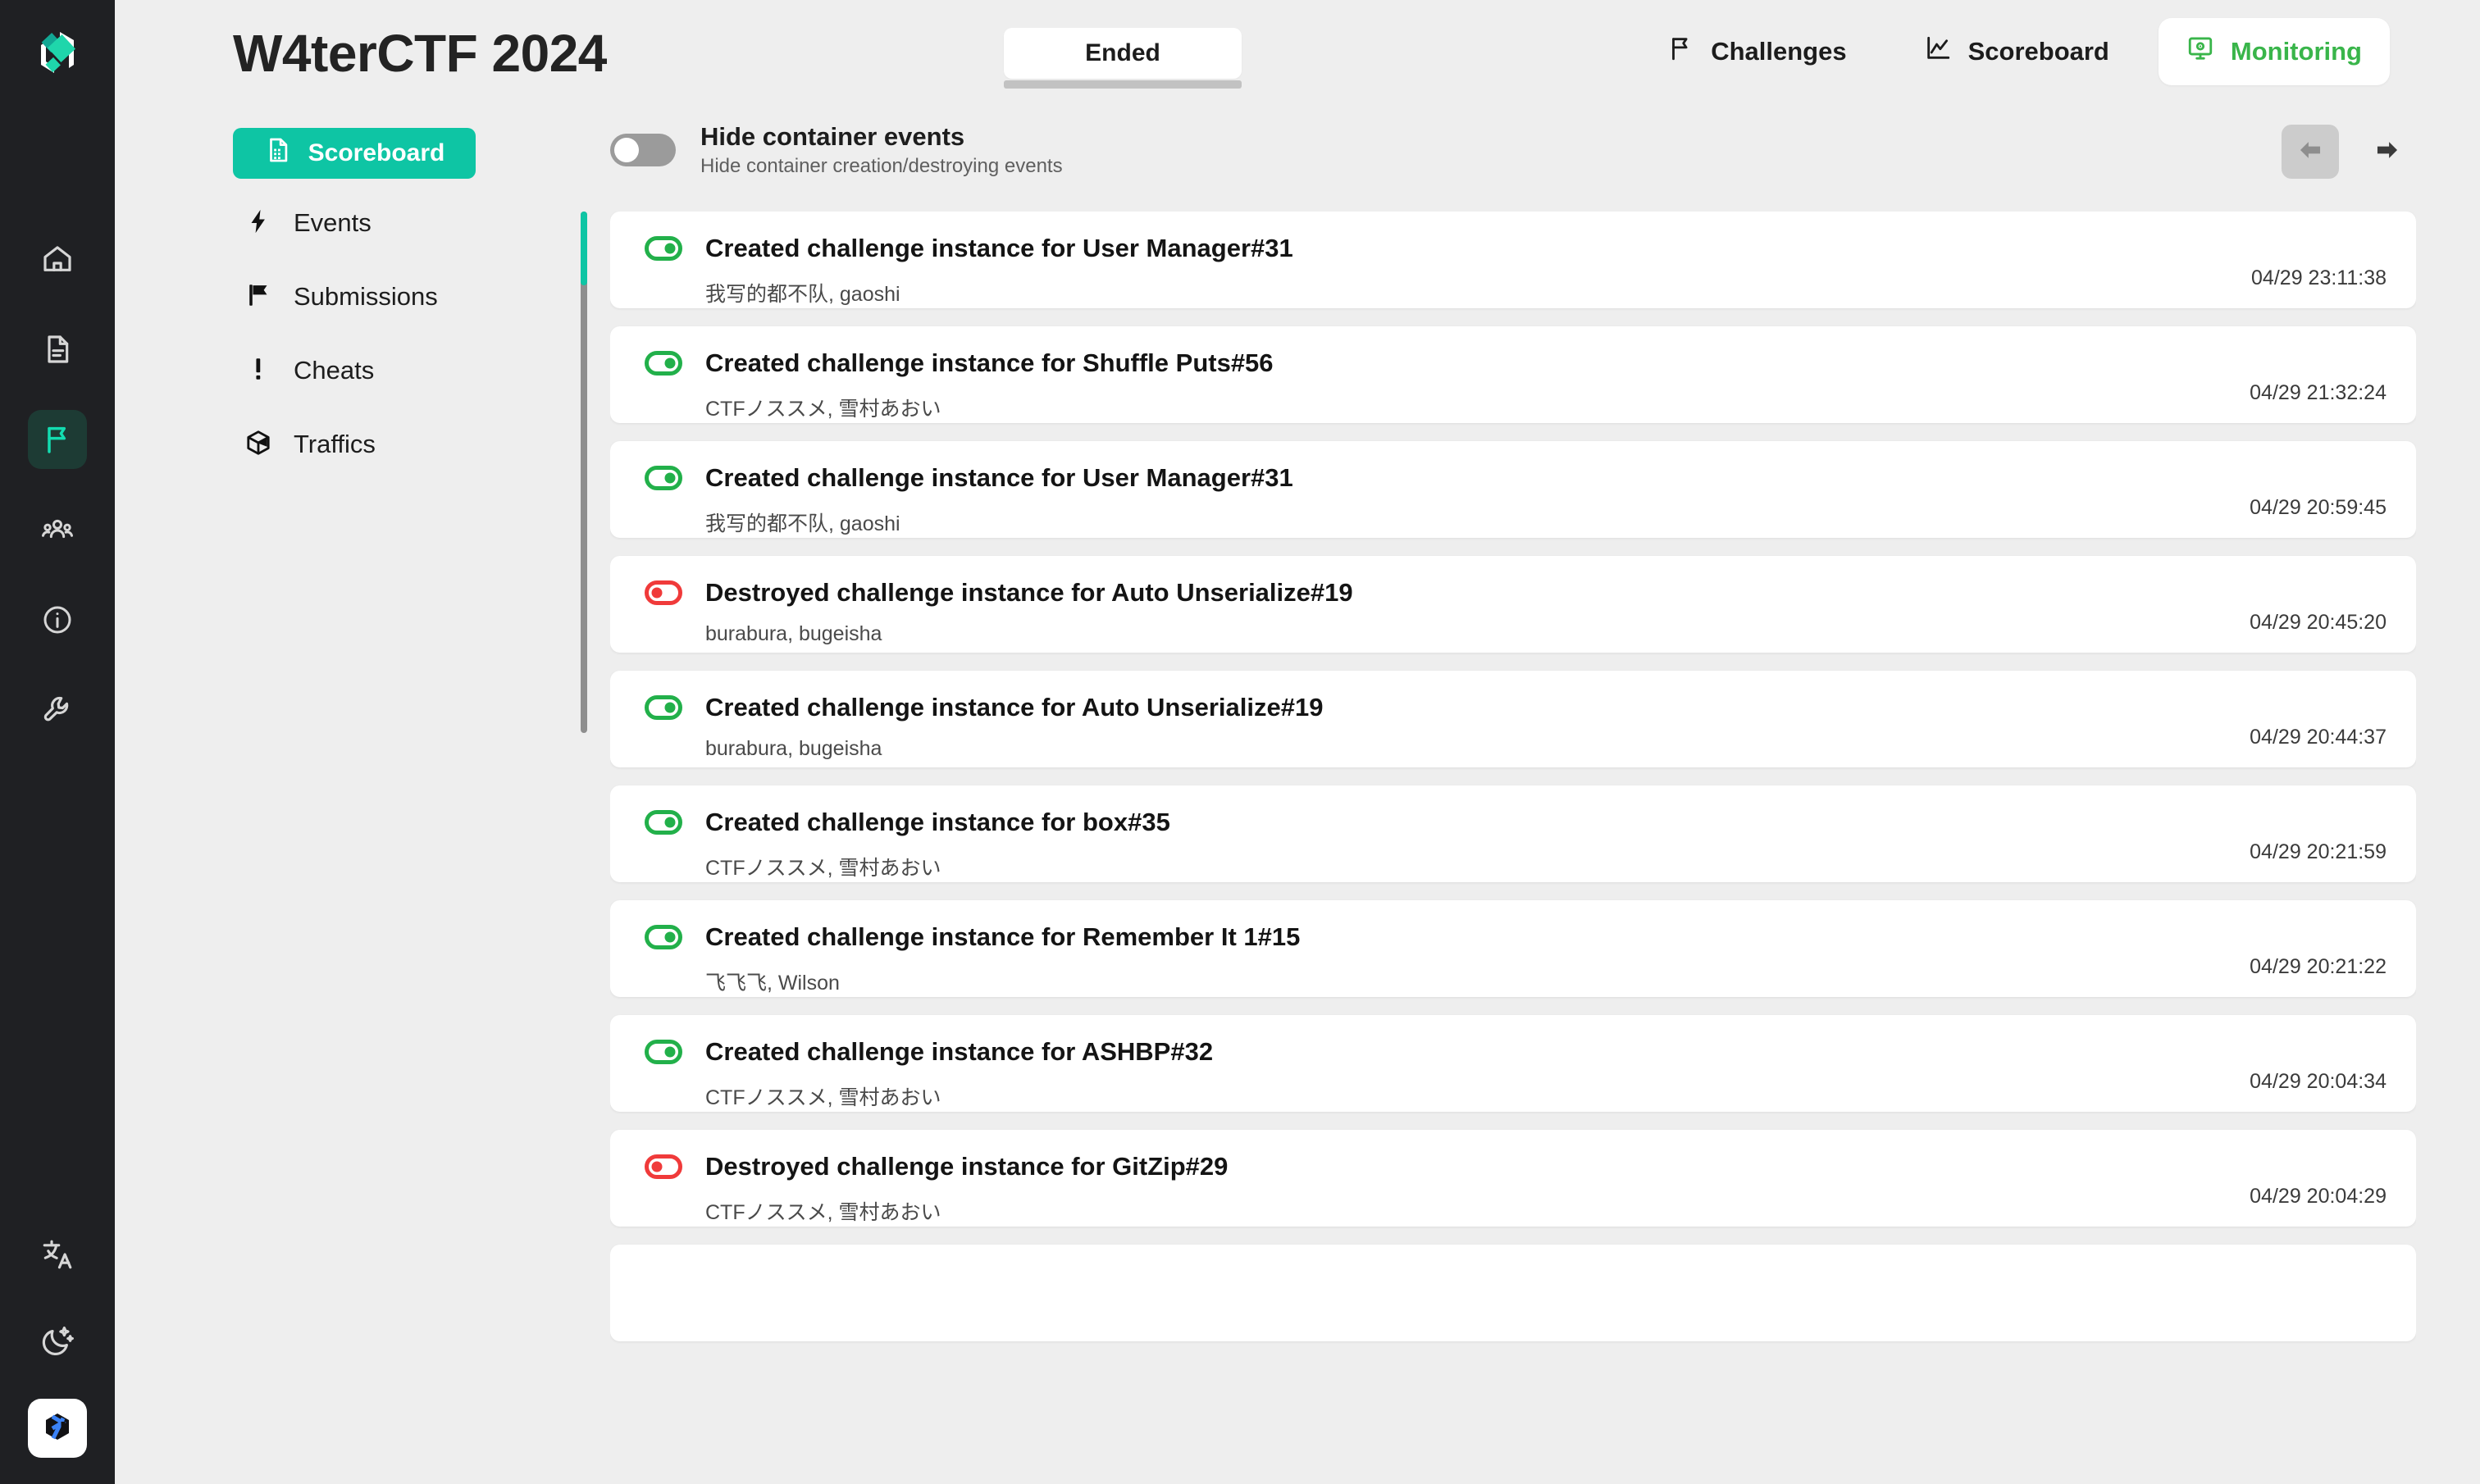  What do you see at coordinates (2318, 851) in the screenshot?
I see `event-timestamp: 04/29 20:21:59` at bounding box center [2318, 851].